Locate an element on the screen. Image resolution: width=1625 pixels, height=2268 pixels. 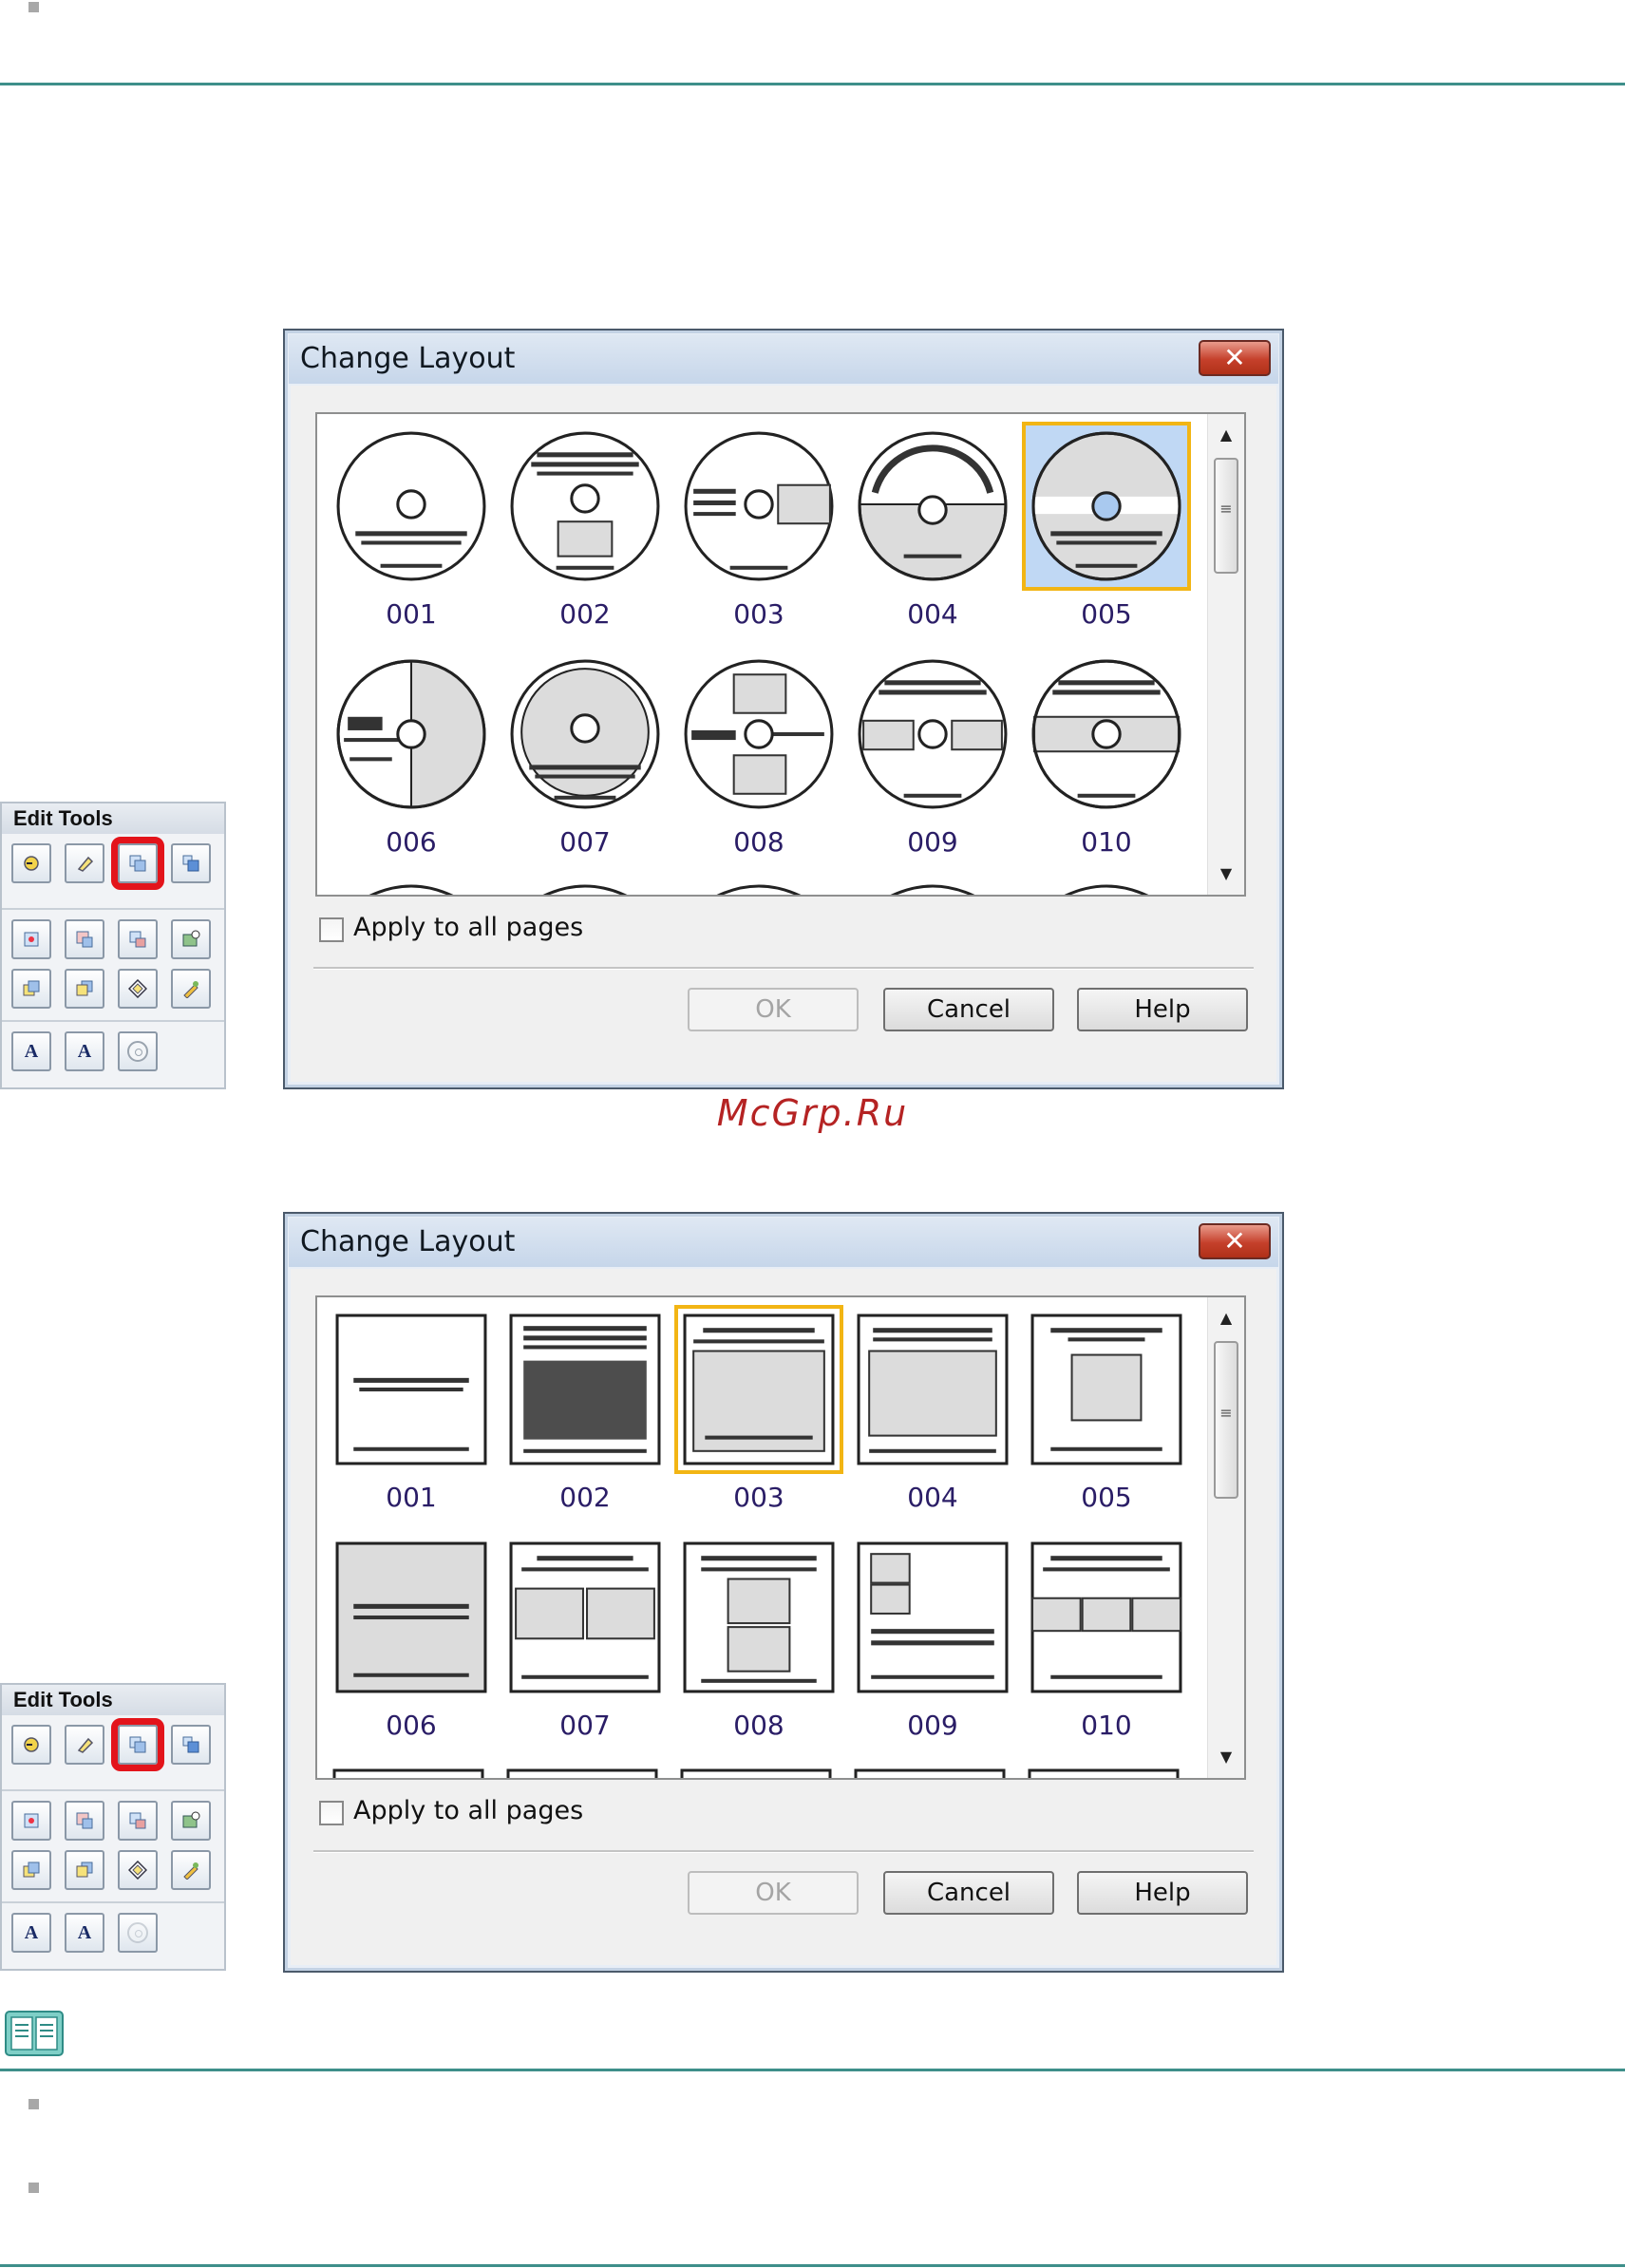
send-backward-icon is located at coordinates (84, 988).